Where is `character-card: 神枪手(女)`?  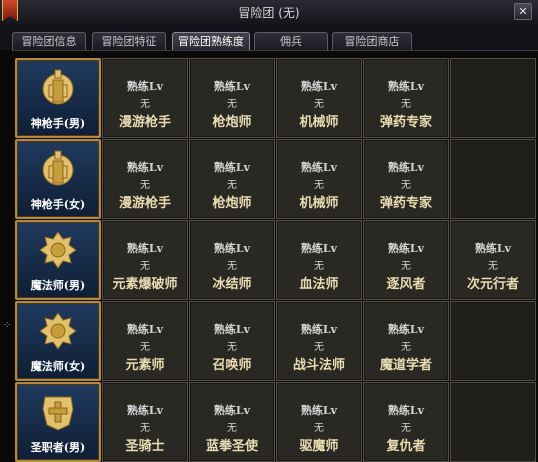 character-card: 神枪手(女) is located at coordinates (58, 179).